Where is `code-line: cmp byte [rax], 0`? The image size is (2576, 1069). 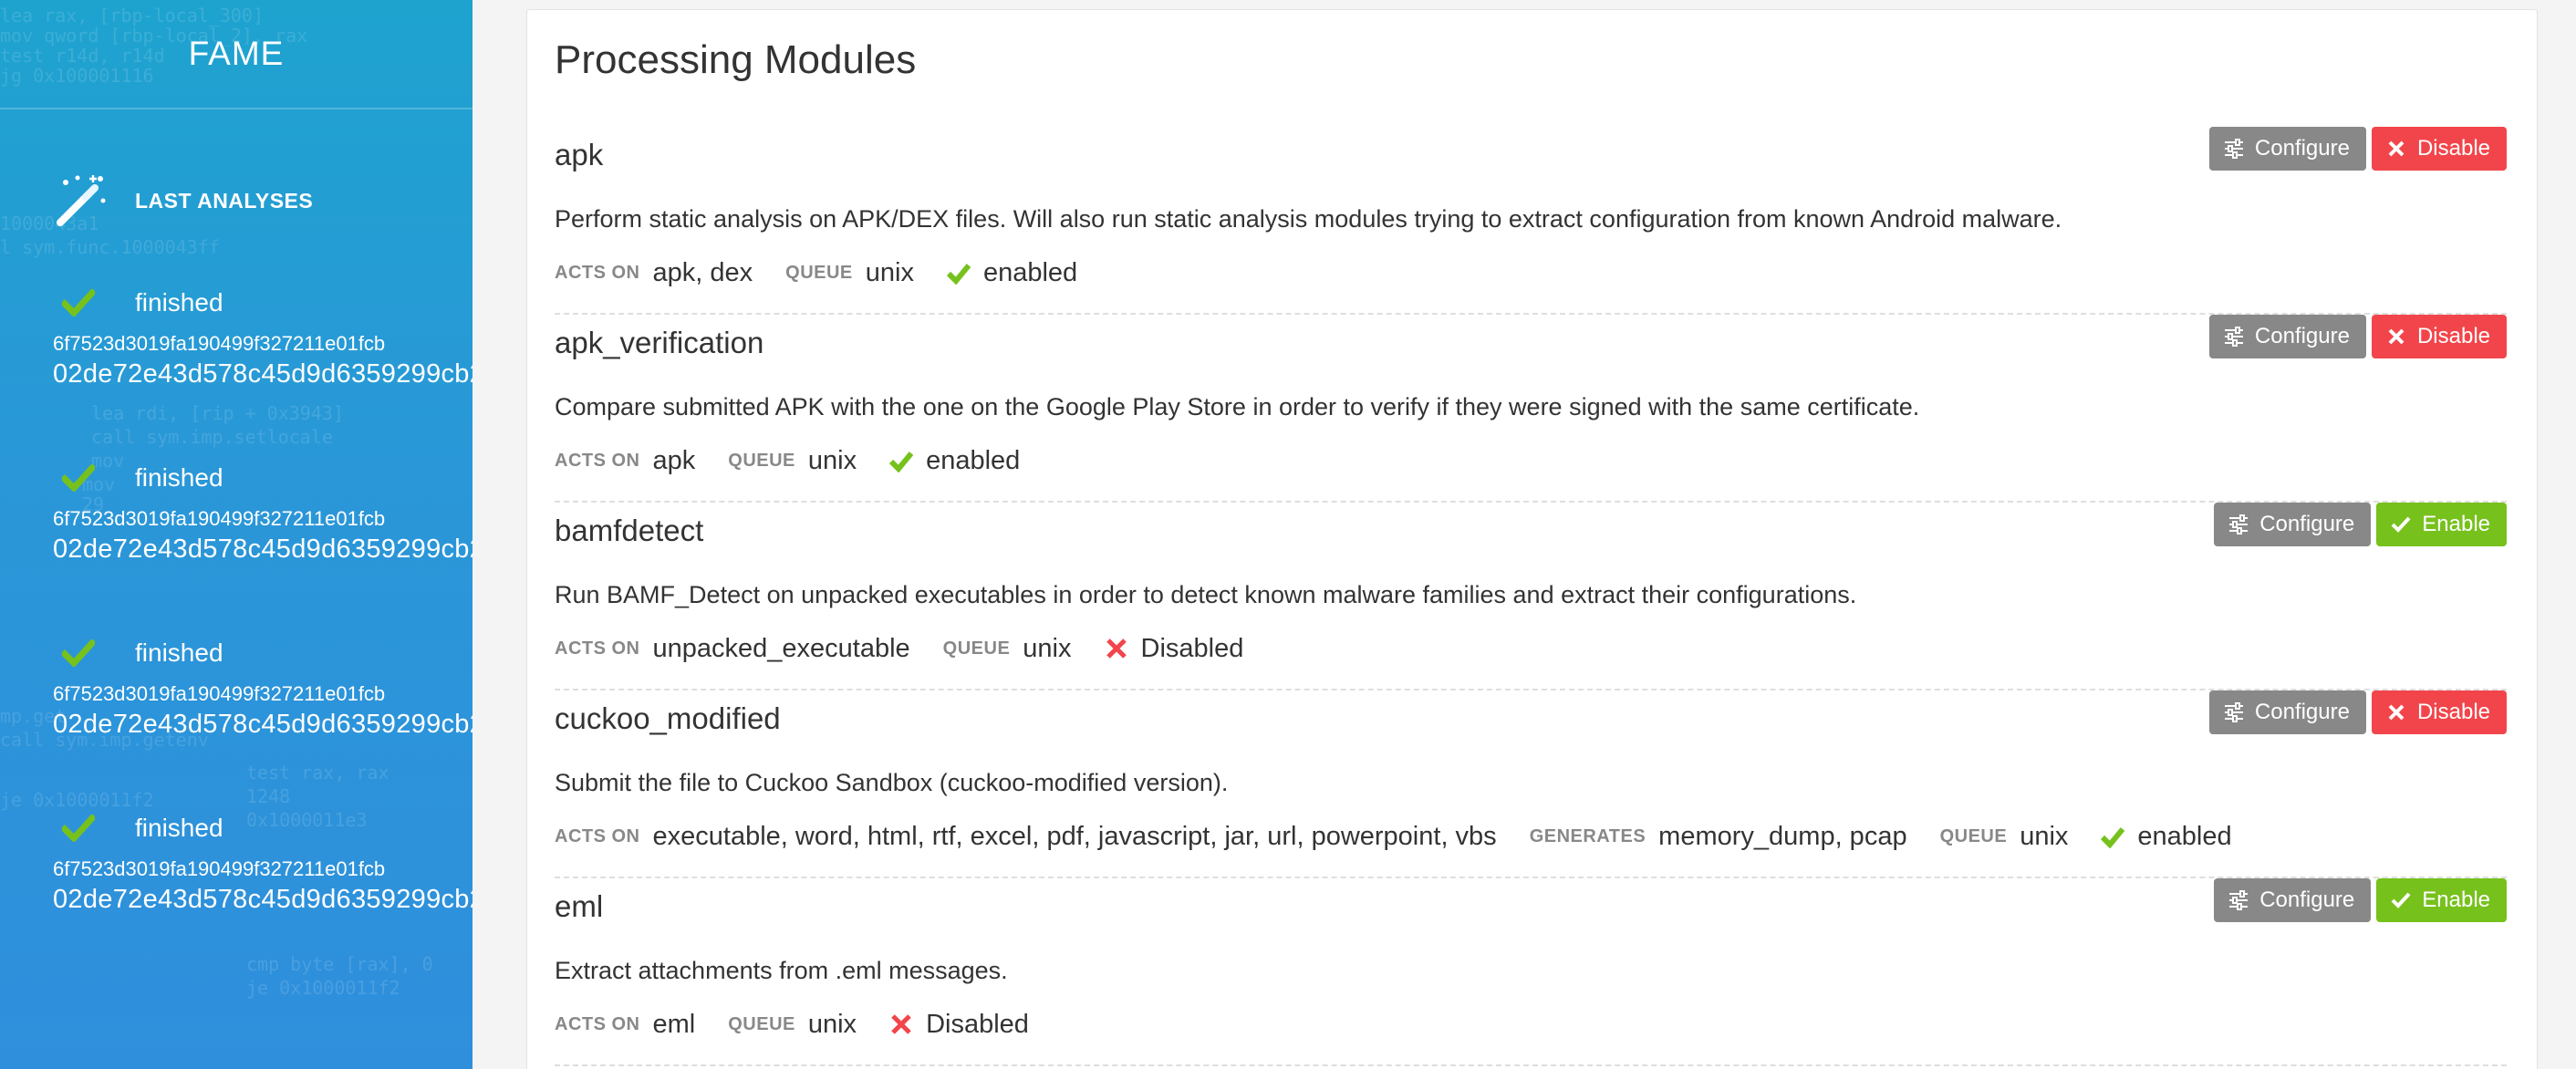 code-line: cmp byte [rax], 0 is located at coordinates (340, 964).